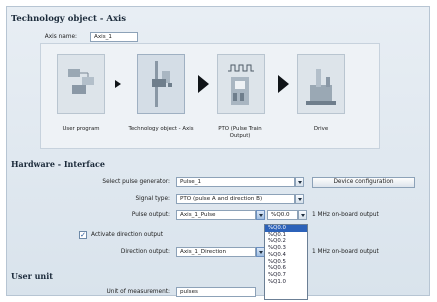  What do you see at coordinates (216, 252) in the screenshot?
I see `direction-output-select: Axis_1_Direction` at bounding box center [216, 252].